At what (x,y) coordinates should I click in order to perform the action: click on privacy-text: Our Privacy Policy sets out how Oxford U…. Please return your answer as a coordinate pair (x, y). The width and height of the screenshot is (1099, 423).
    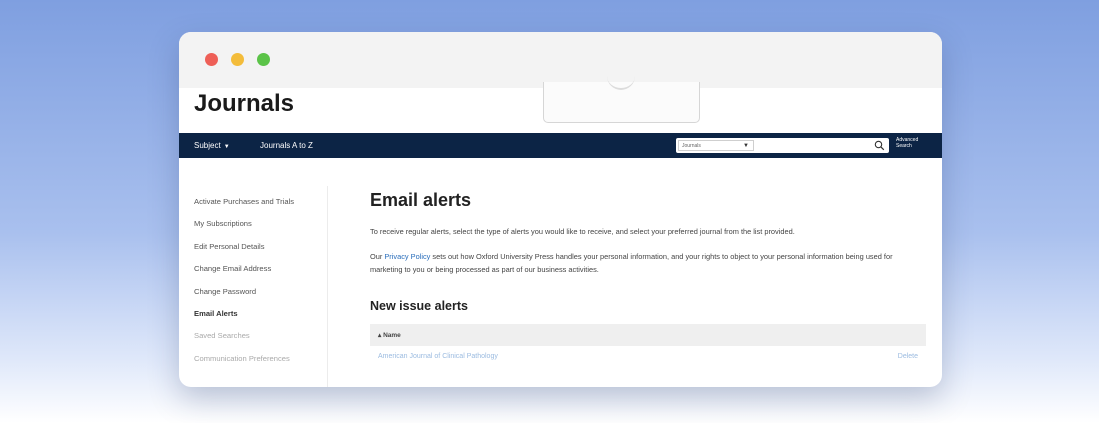
    Looking at the image, I should click on (642, 263).